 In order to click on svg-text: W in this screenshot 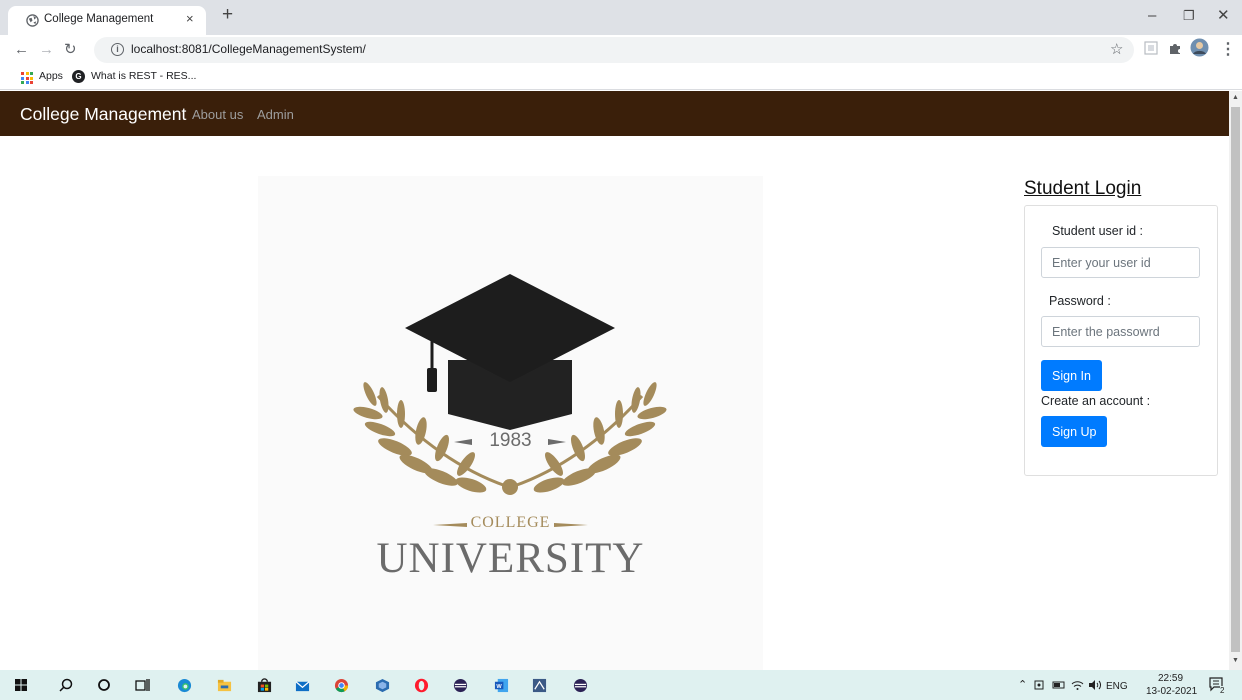, I will do `click(499, 687)`.